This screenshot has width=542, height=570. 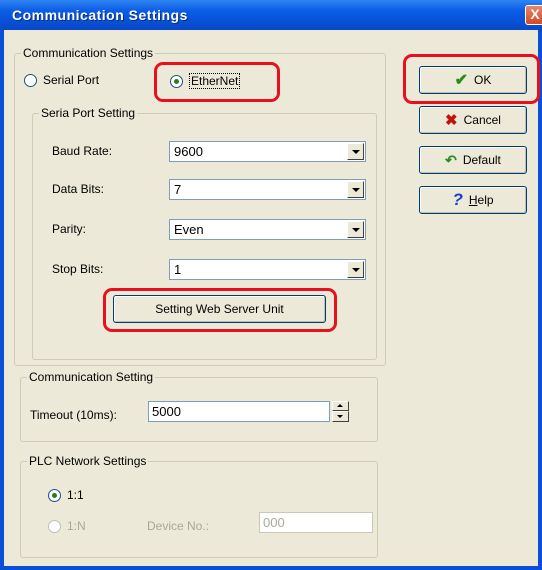 What do you see at coordinates (481, 160) in the screenshot?
I see `default-label: Default` at bounding box center [481, 160].